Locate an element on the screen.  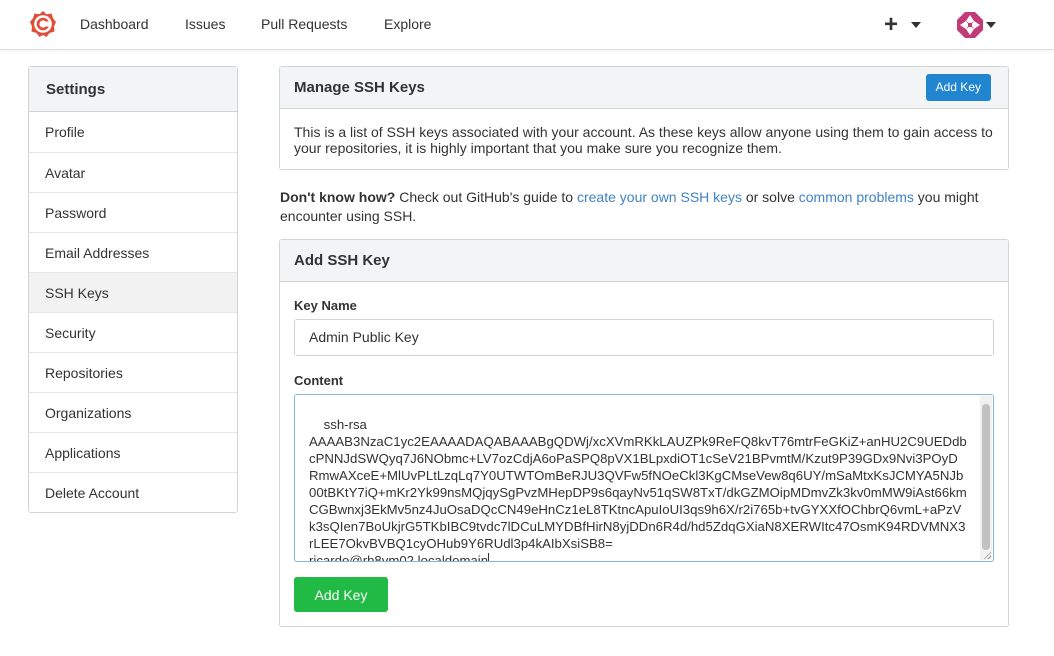
user-menu-dropdown is located at coordinates (976, 25).